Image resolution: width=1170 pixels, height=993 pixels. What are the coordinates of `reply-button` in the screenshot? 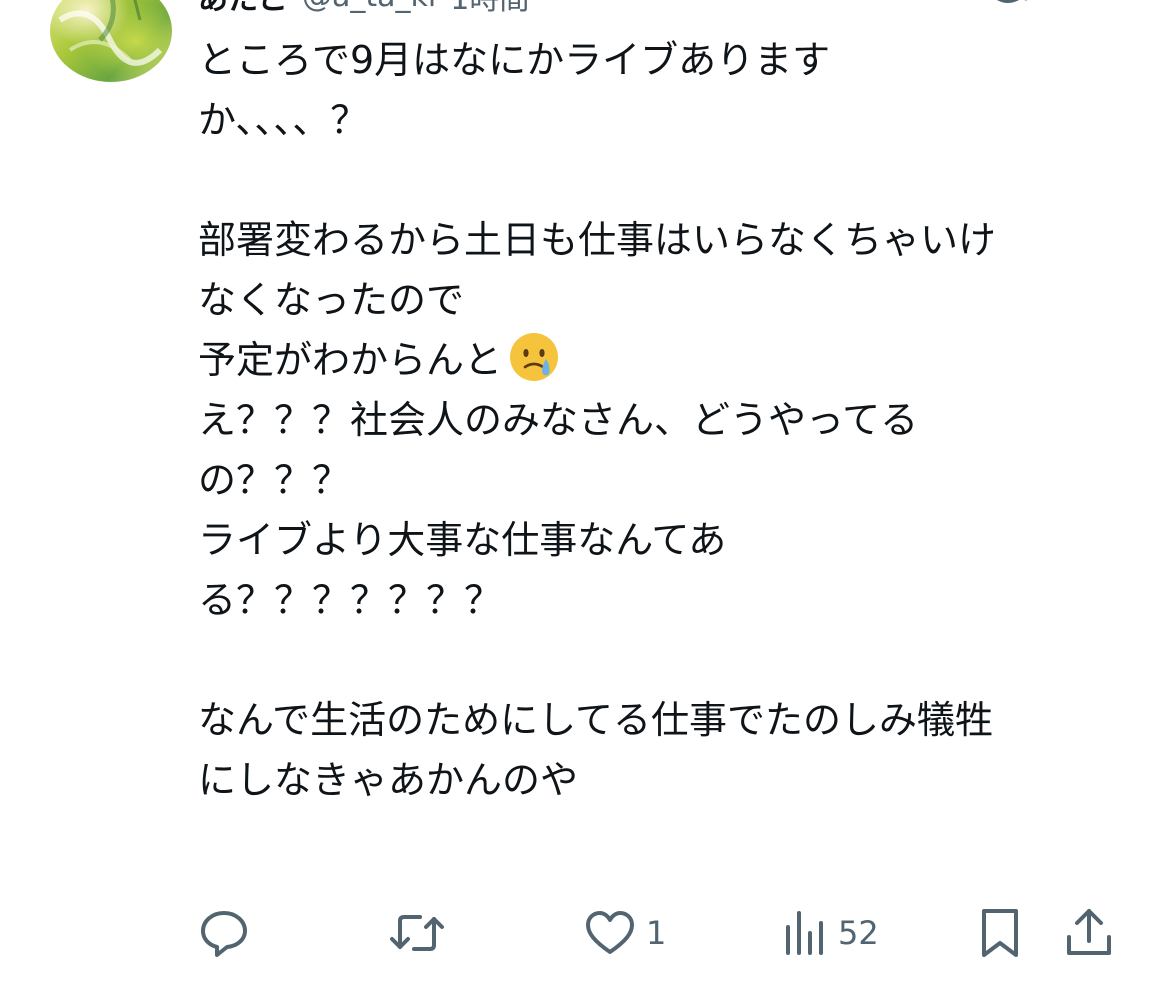 It's located at (224, 933).